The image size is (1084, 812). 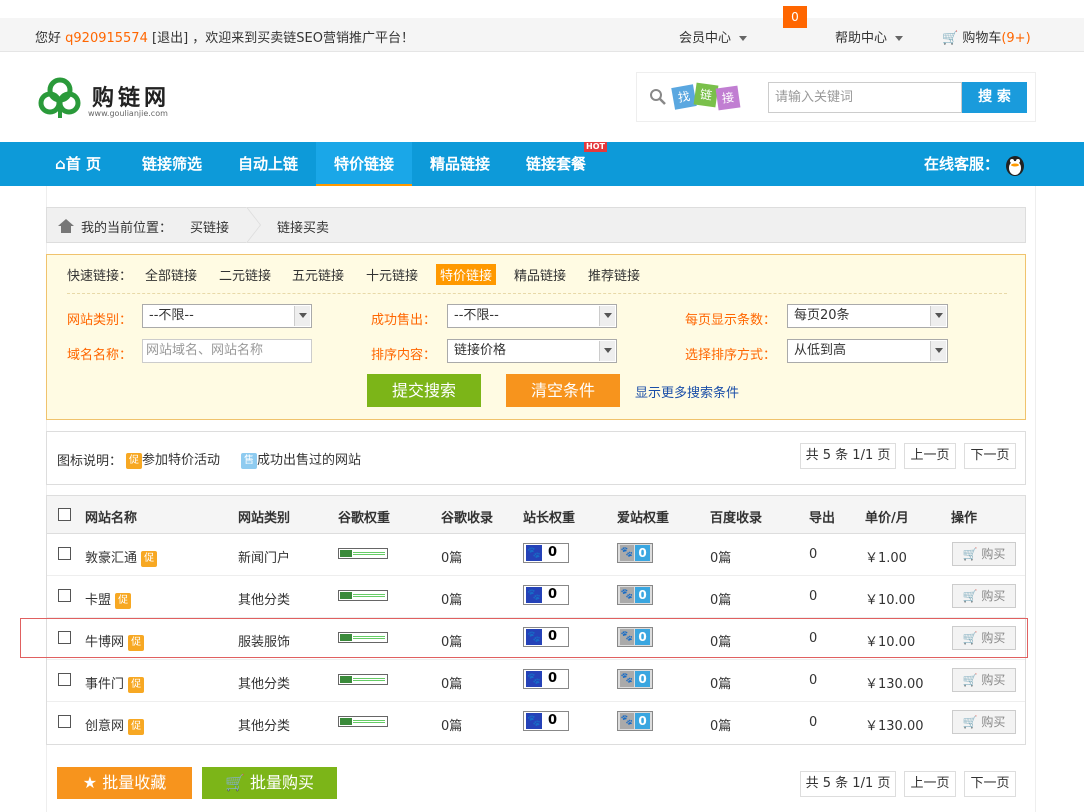 I want to click on submit-search-button: 提交搜索, so click(x=424, y=390).